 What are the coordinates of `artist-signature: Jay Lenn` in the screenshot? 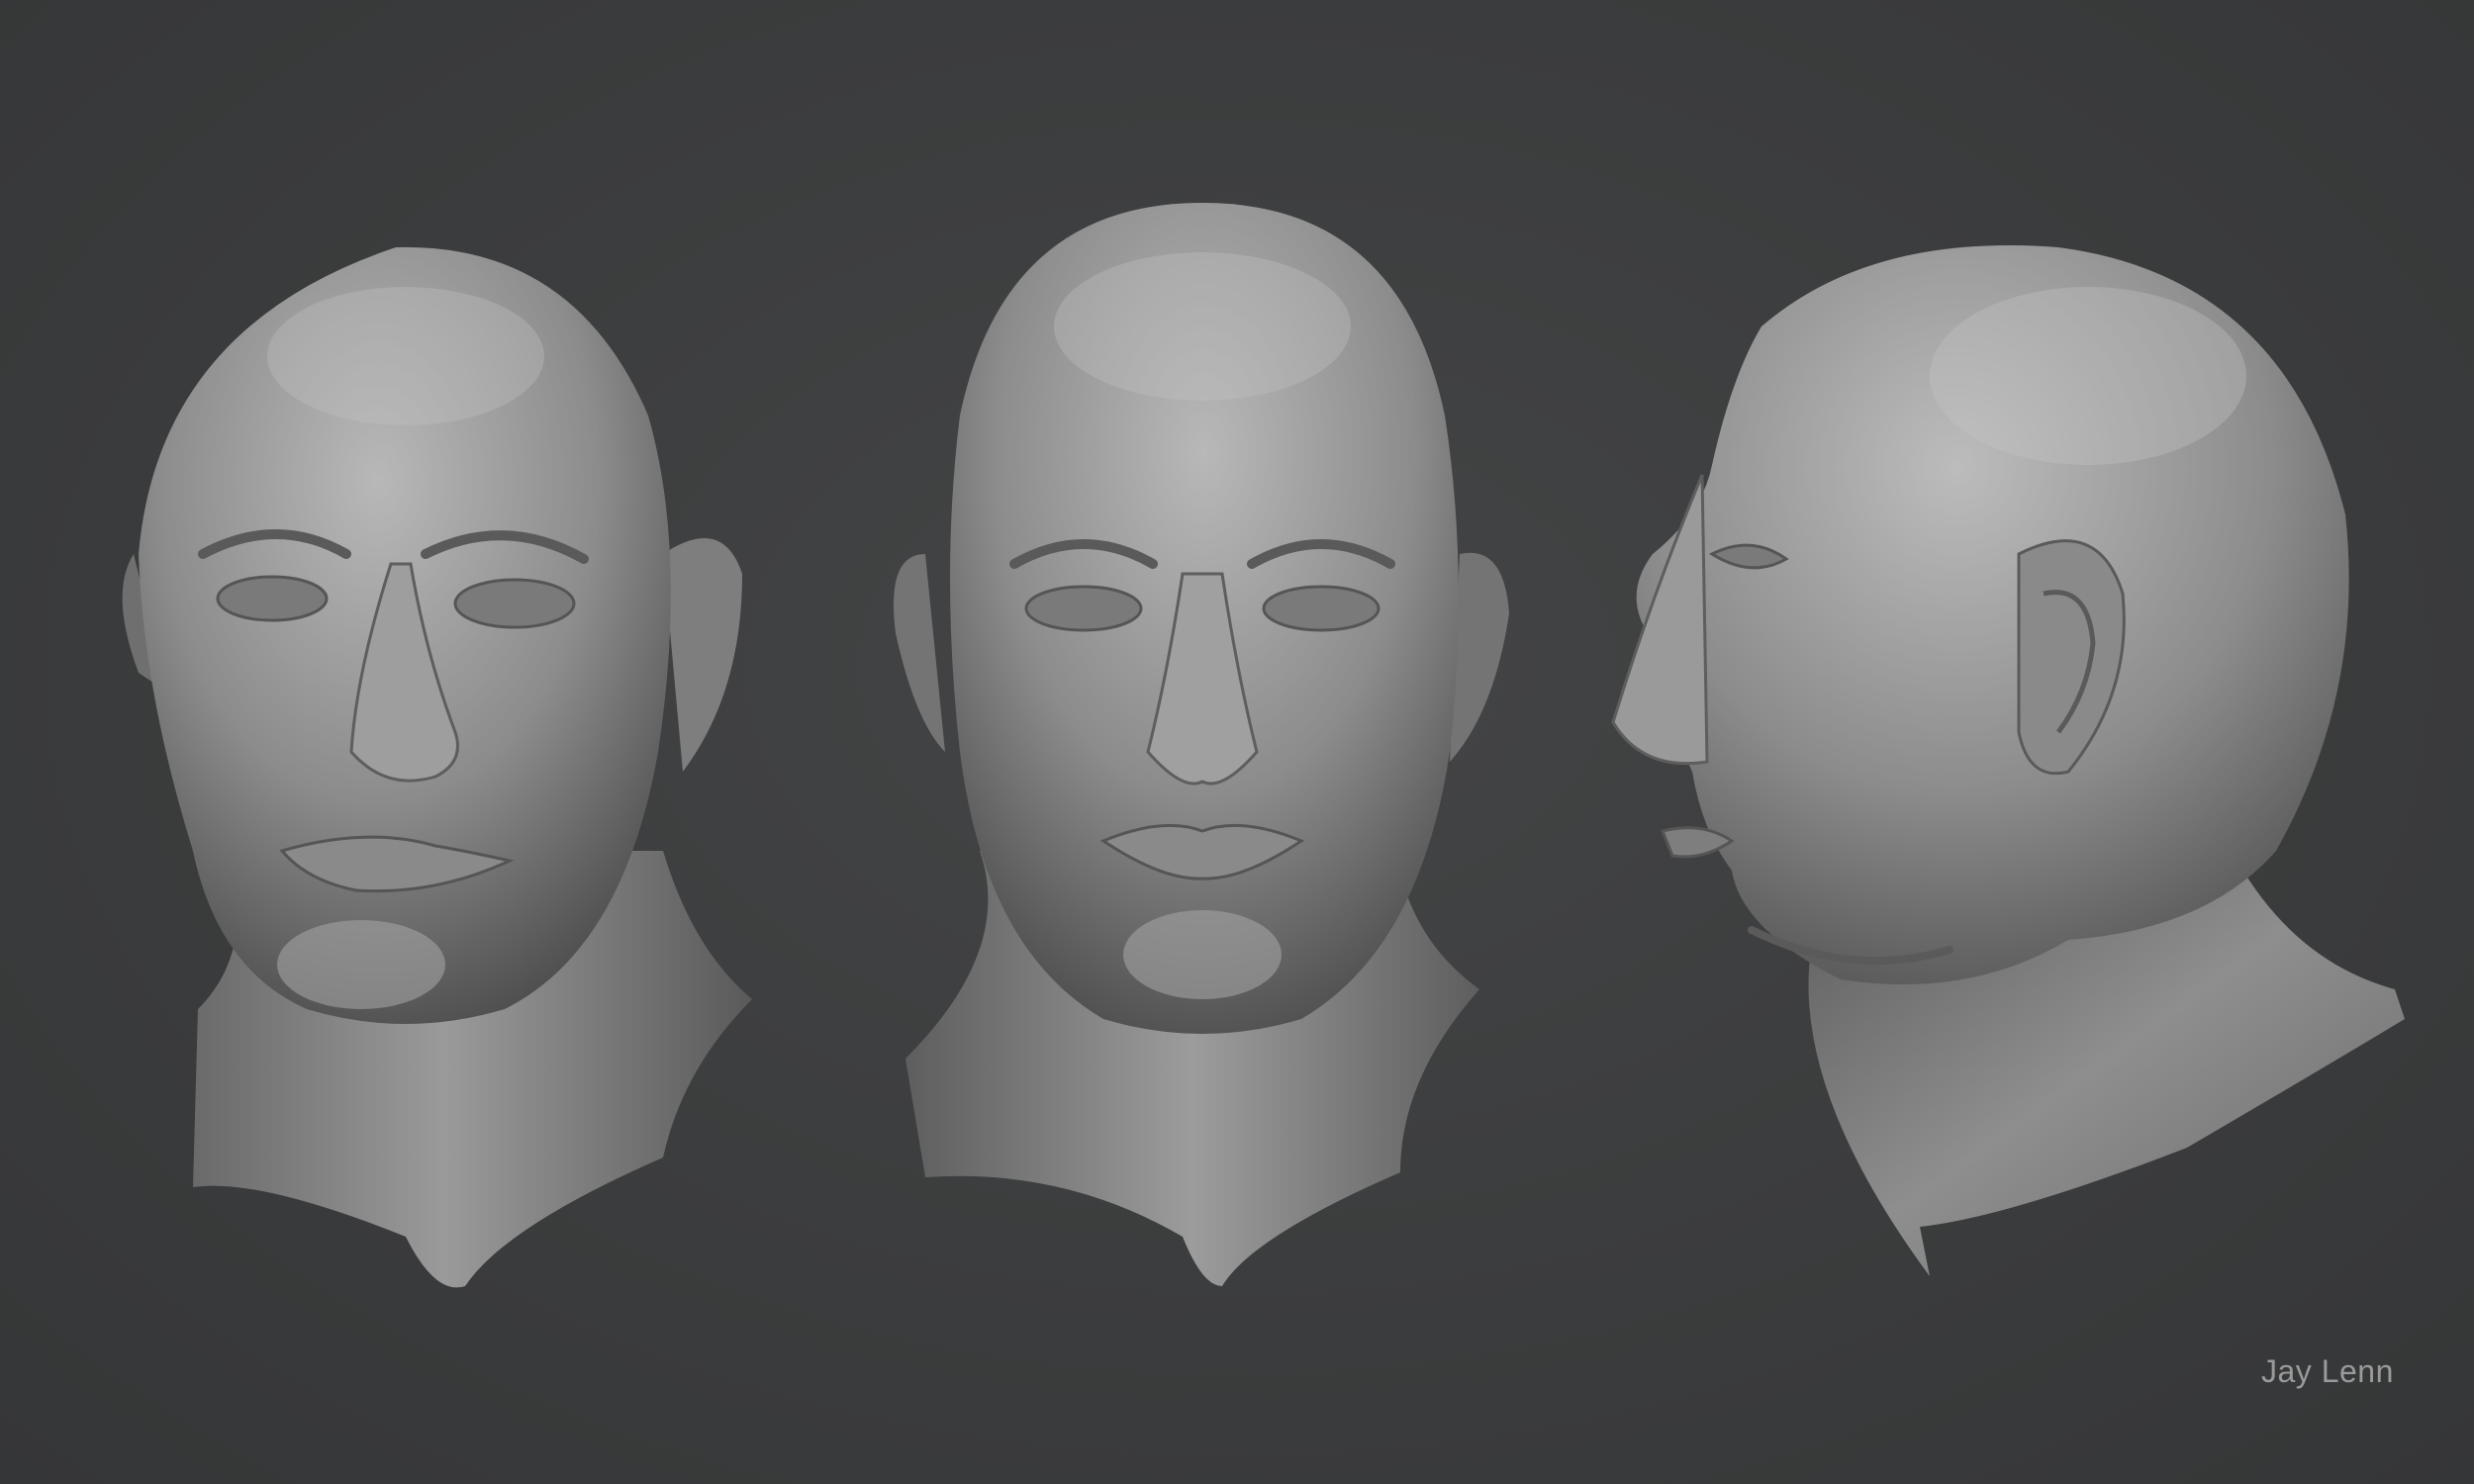 It's located at (2328, 1371).